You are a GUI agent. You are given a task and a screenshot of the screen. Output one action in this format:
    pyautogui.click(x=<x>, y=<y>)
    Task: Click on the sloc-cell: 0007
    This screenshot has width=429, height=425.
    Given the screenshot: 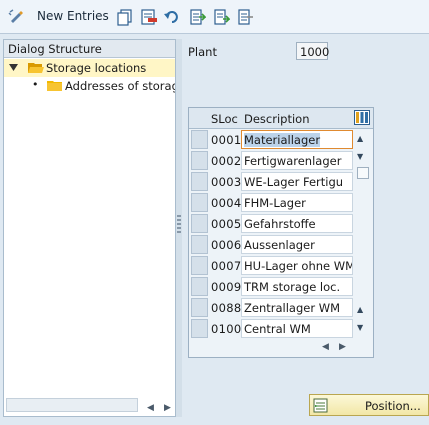 What is the action you would take?
    pyautogui.click(x=226, y=266)
    